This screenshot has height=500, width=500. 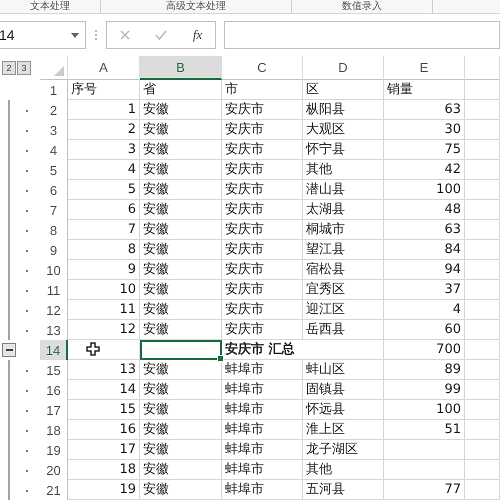 I want to click on formula-input, so click(x=362, y=35).